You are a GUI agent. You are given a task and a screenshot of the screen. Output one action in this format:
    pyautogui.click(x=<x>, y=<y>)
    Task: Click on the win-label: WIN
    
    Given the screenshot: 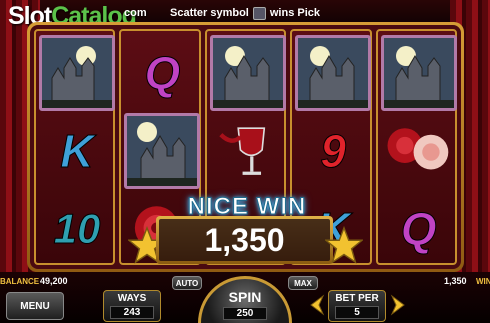 What is the action you would take?
    pyautogui.click(x=483, y=281)
    